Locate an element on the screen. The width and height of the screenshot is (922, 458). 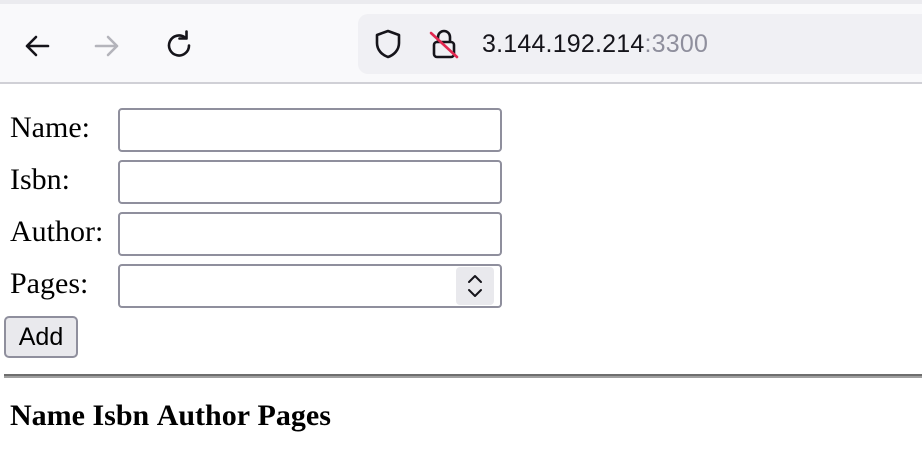
address-bar: 3.144.192.214:3300 is located at coordinates (640, 44).